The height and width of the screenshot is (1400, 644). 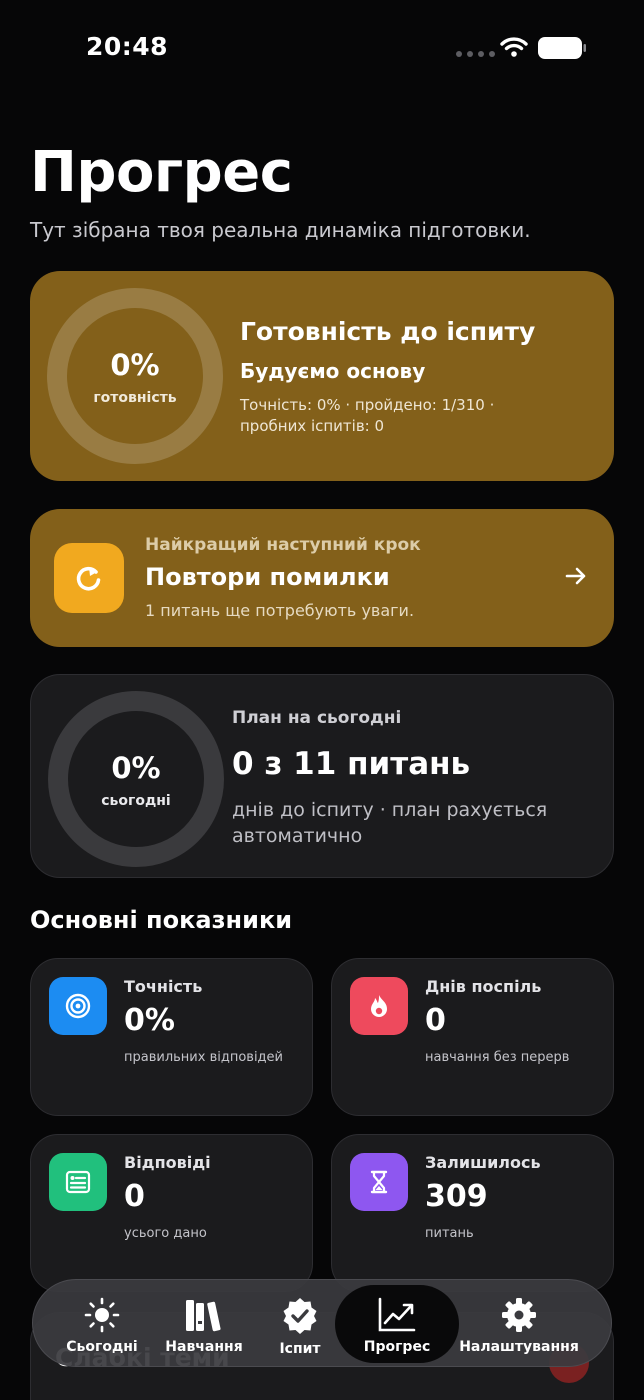 I want to click on plan-kicker: План на сьогодні, so click(x=317, y=718).